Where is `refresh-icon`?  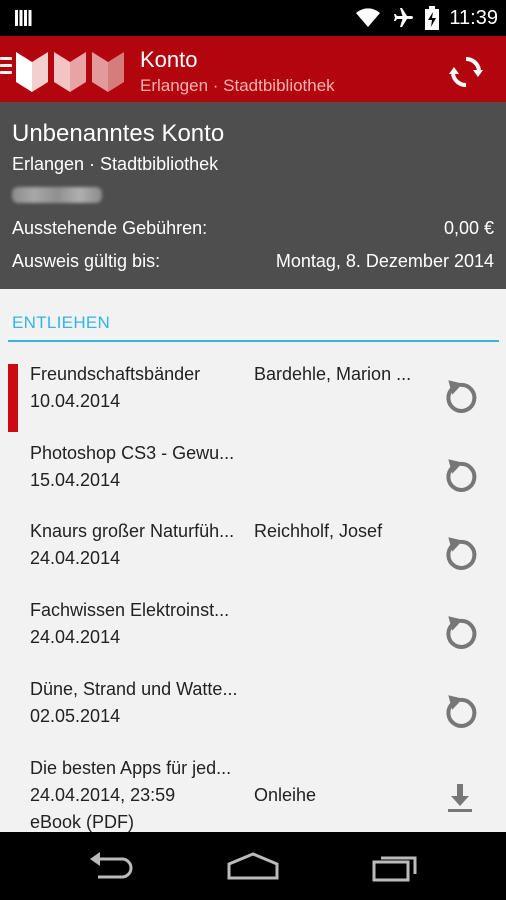
refresh-icon is located at coordinates (466, 72).